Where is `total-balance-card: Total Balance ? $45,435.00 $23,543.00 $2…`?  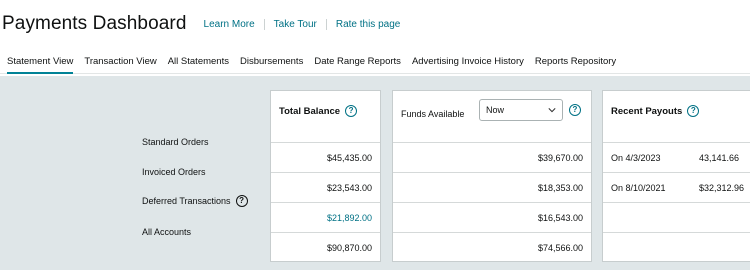
total-balance-card: Total Balance ? $45,435.00 $23,543.00 $2… is located at coordinates (325, 176).